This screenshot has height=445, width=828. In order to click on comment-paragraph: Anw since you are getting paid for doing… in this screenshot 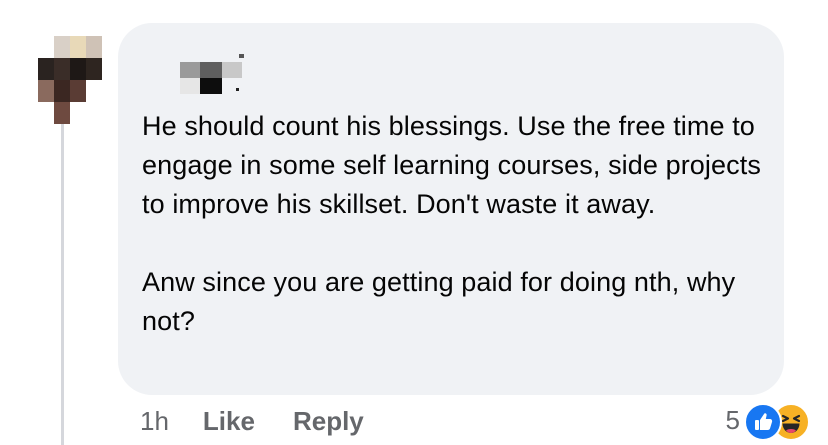, I will do `click(439, 301)`.